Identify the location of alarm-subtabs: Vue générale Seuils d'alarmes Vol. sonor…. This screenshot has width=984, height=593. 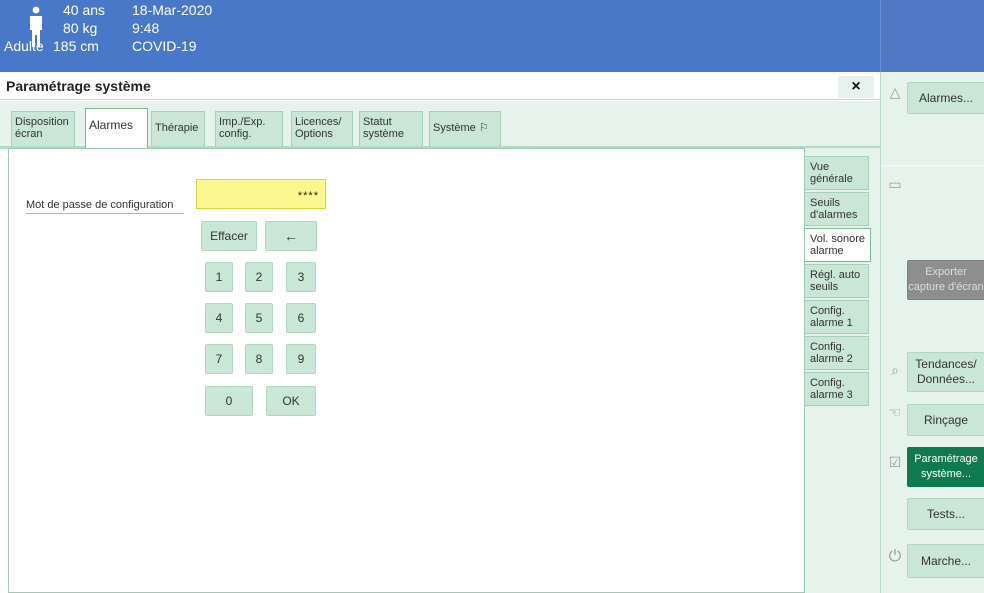
(842, 370).